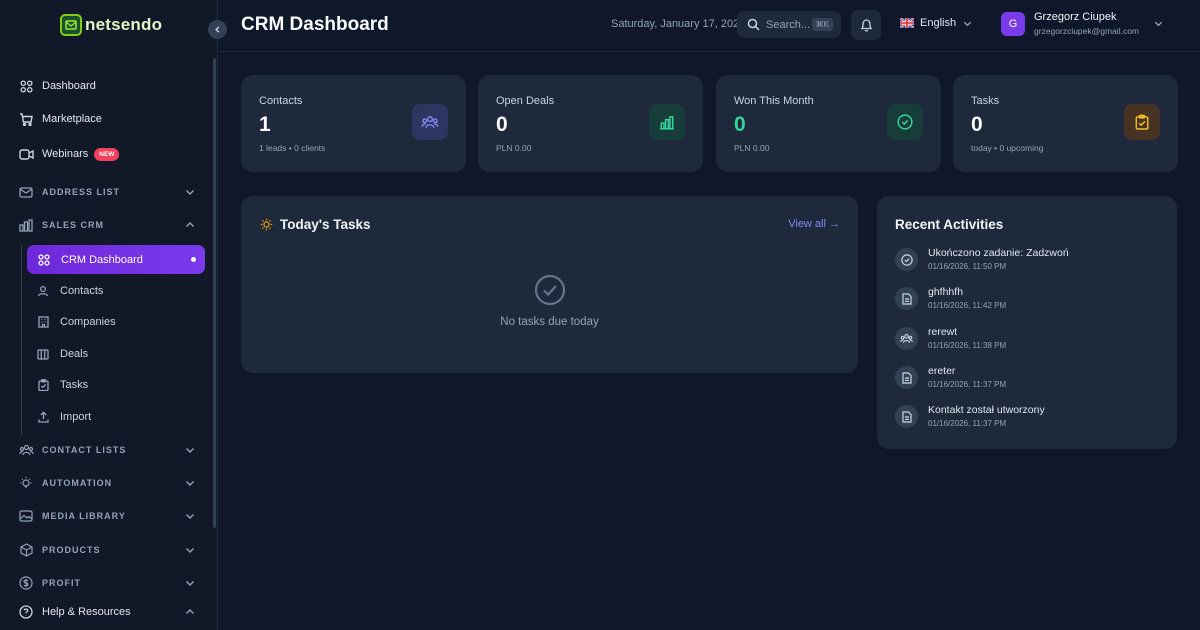 Image resolution: width=1200 pixels, height=630 pixels. Describe the element at coordinates (1087, 31) in the screenshot. I see `user-email: grzegorzciupek@gmail.com` at that location.